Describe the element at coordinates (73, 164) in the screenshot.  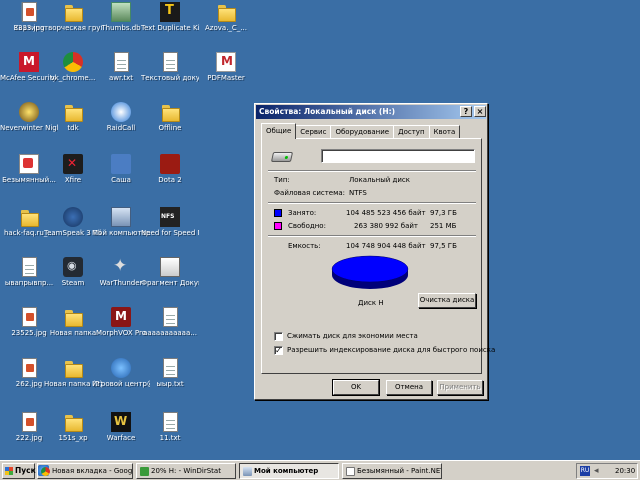
I see `xfire-icon` at that location.